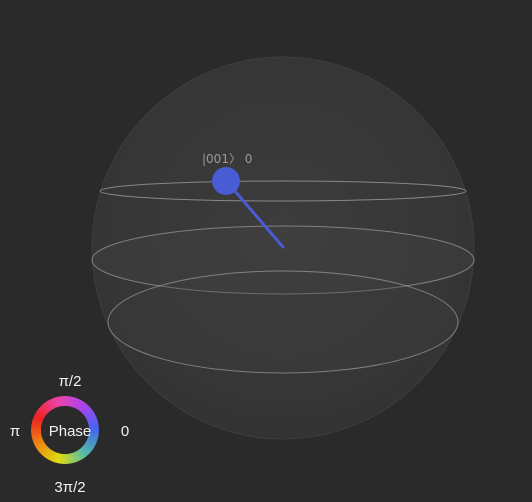  I want to click on phase-wheel: Phase π/2 π 0 3π/2, so click(69, 434).